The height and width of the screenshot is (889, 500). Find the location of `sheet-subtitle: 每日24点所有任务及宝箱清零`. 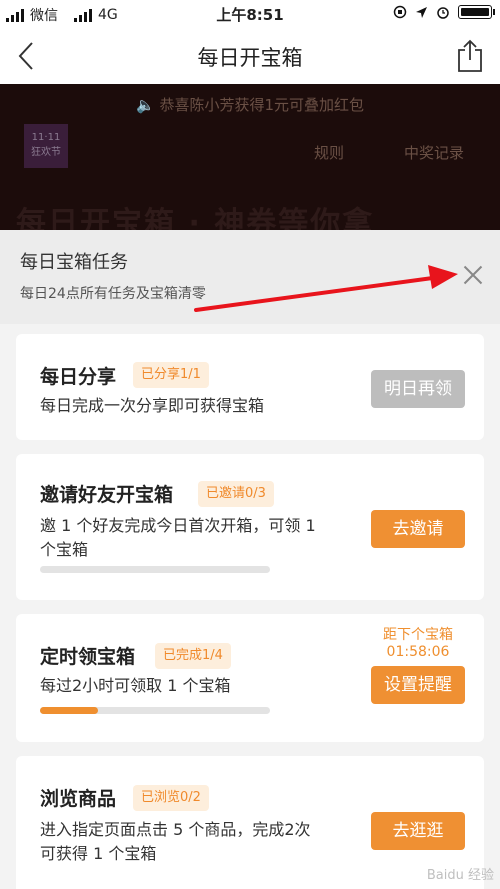

sheet-subtitle: 每日24点所有任务及宝箱清零 is located at coordinates (113, 294).